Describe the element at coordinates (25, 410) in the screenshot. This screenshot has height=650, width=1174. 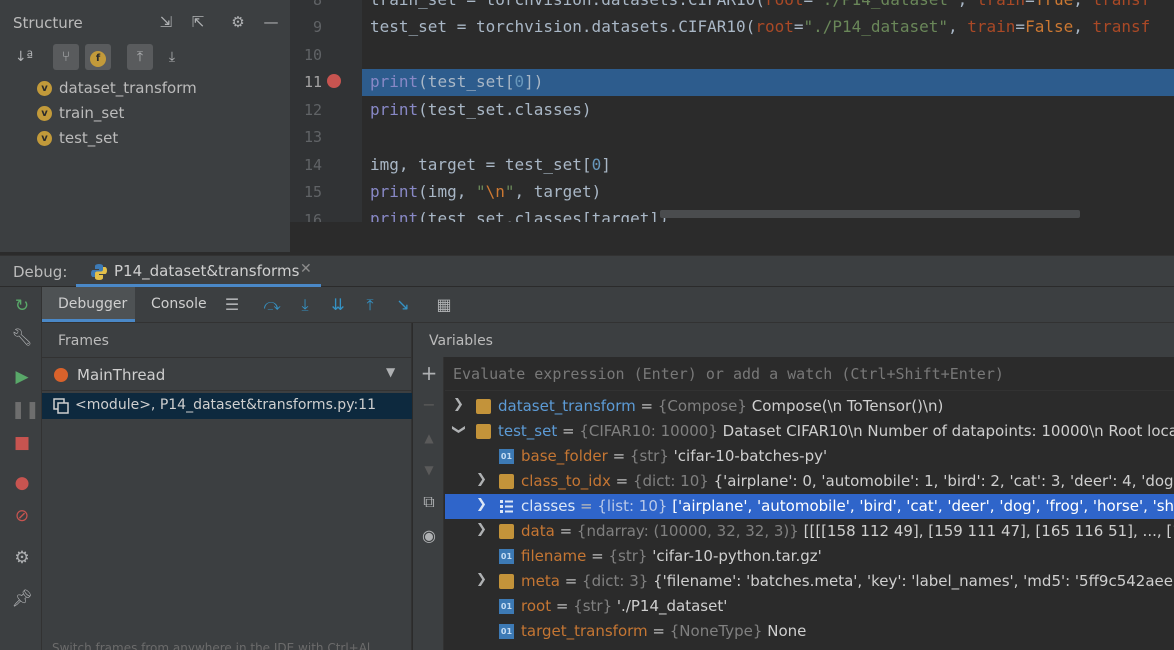
I see `pause-icon: ❚❚` at that location.